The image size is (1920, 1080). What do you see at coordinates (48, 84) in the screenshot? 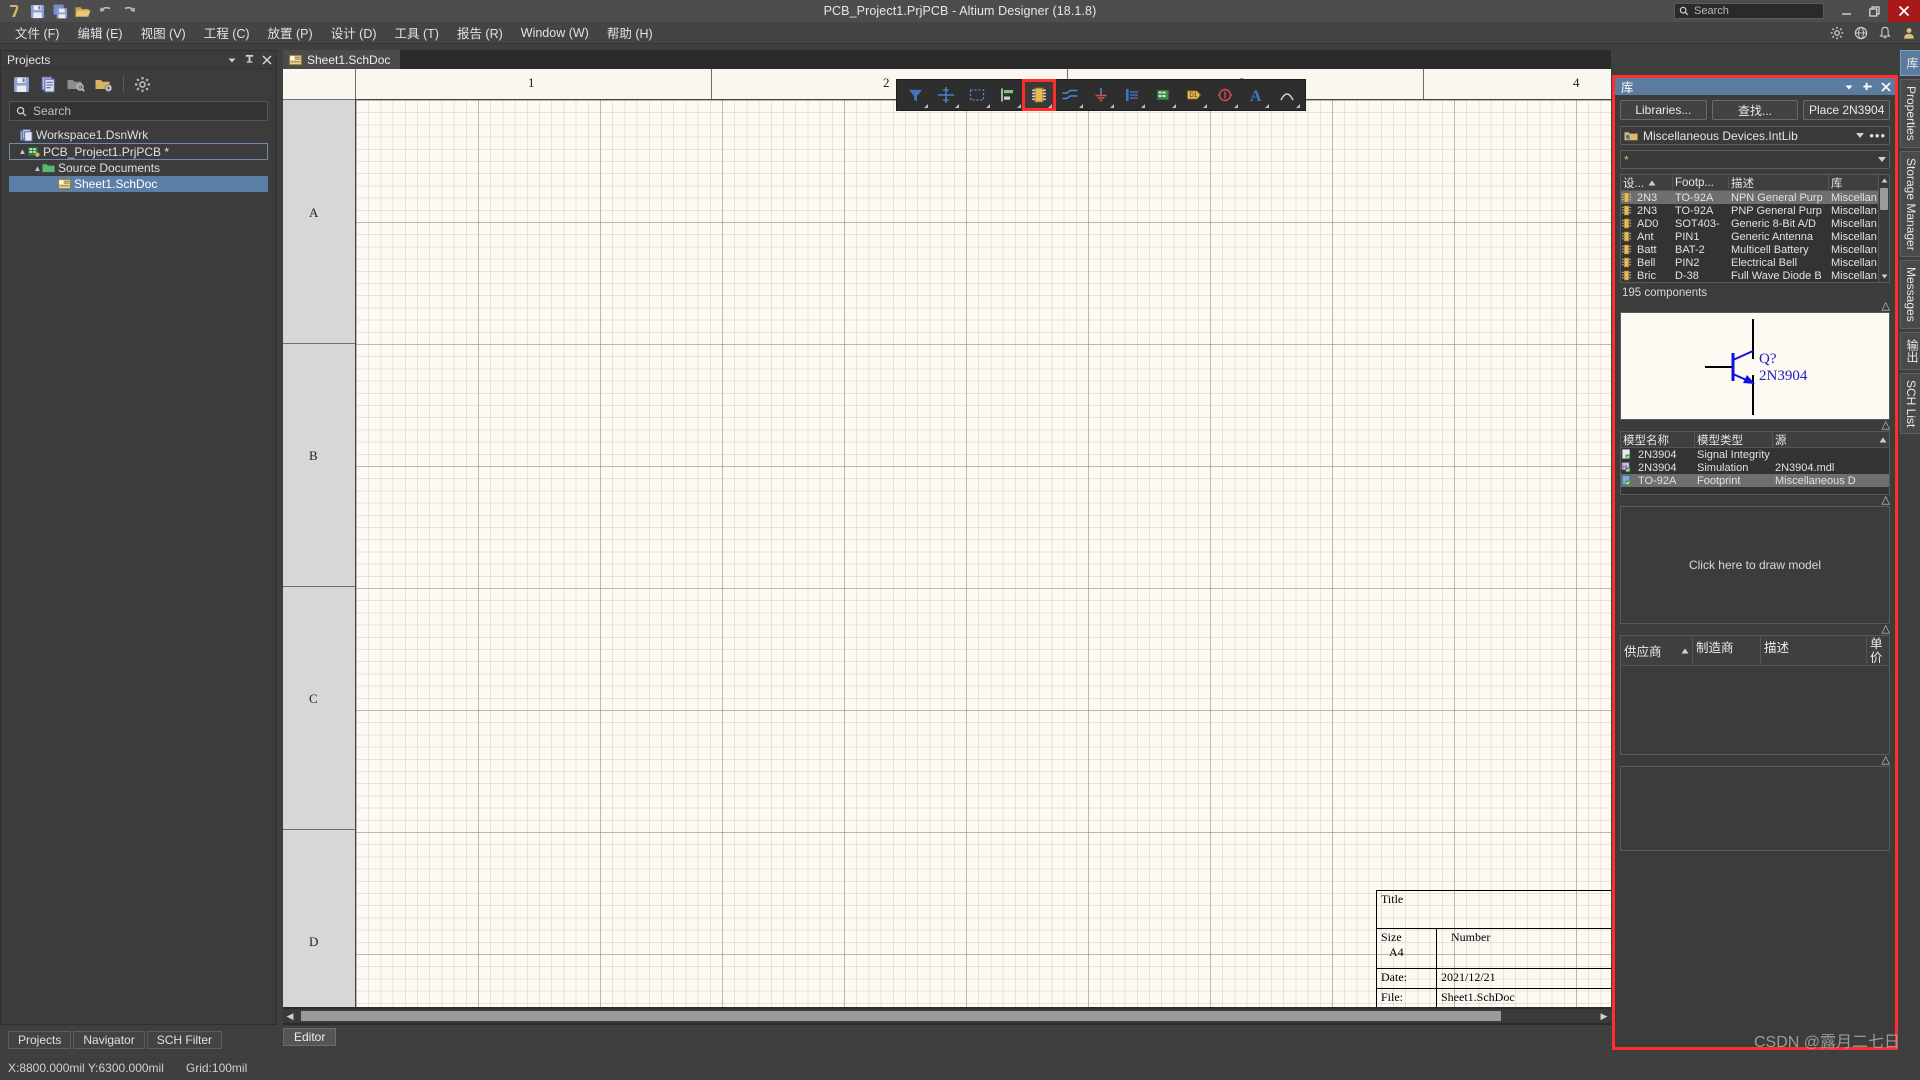
I see `compile-icon` at bounding box center [48, 84].